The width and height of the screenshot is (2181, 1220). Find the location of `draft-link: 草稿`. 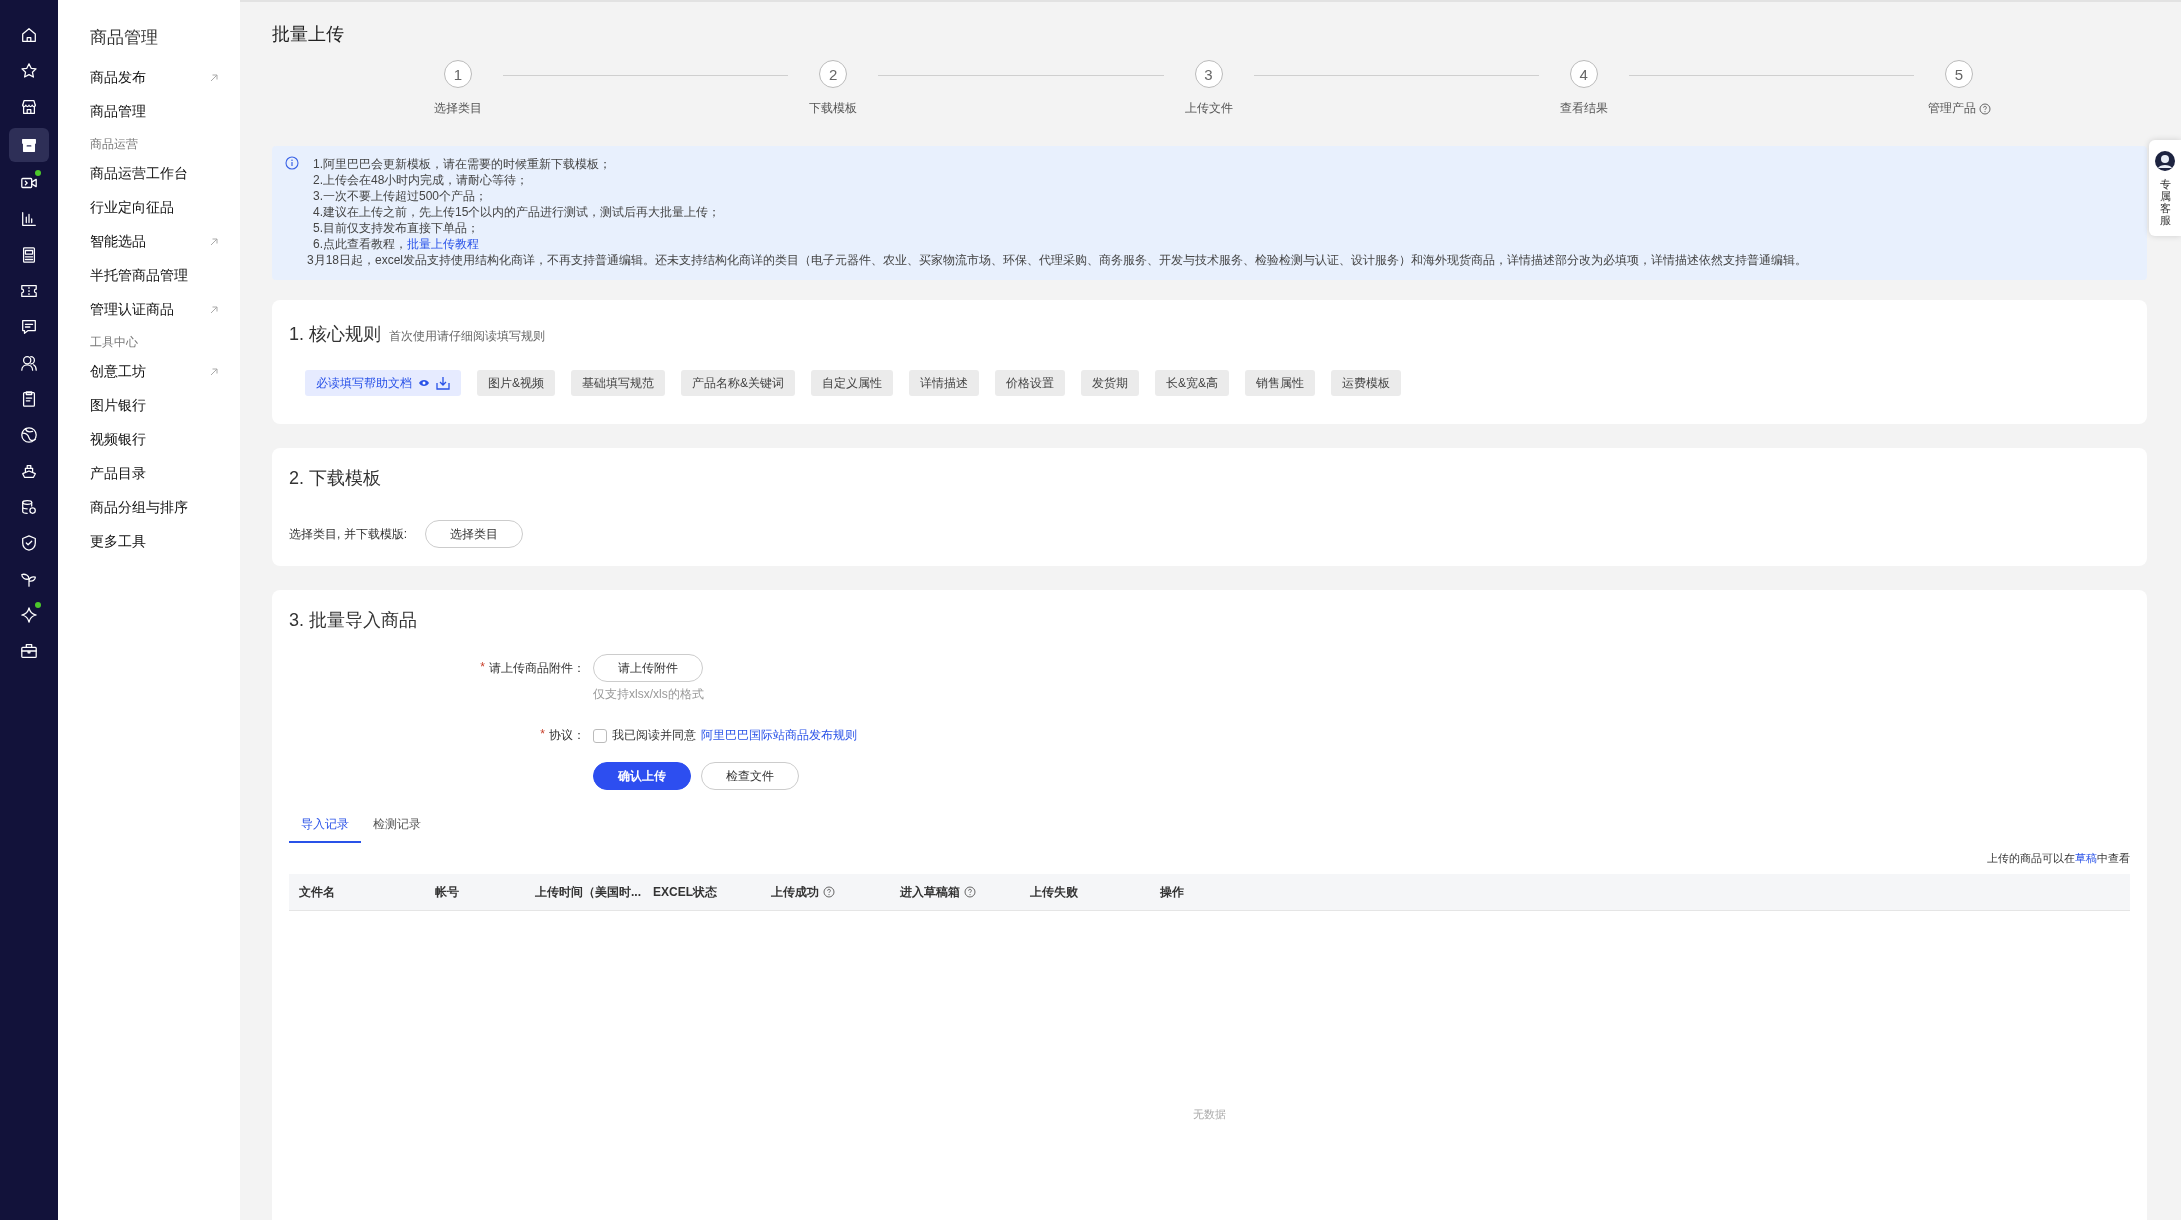

draft-link: 草稿 is located at coordinates (2086, 858).